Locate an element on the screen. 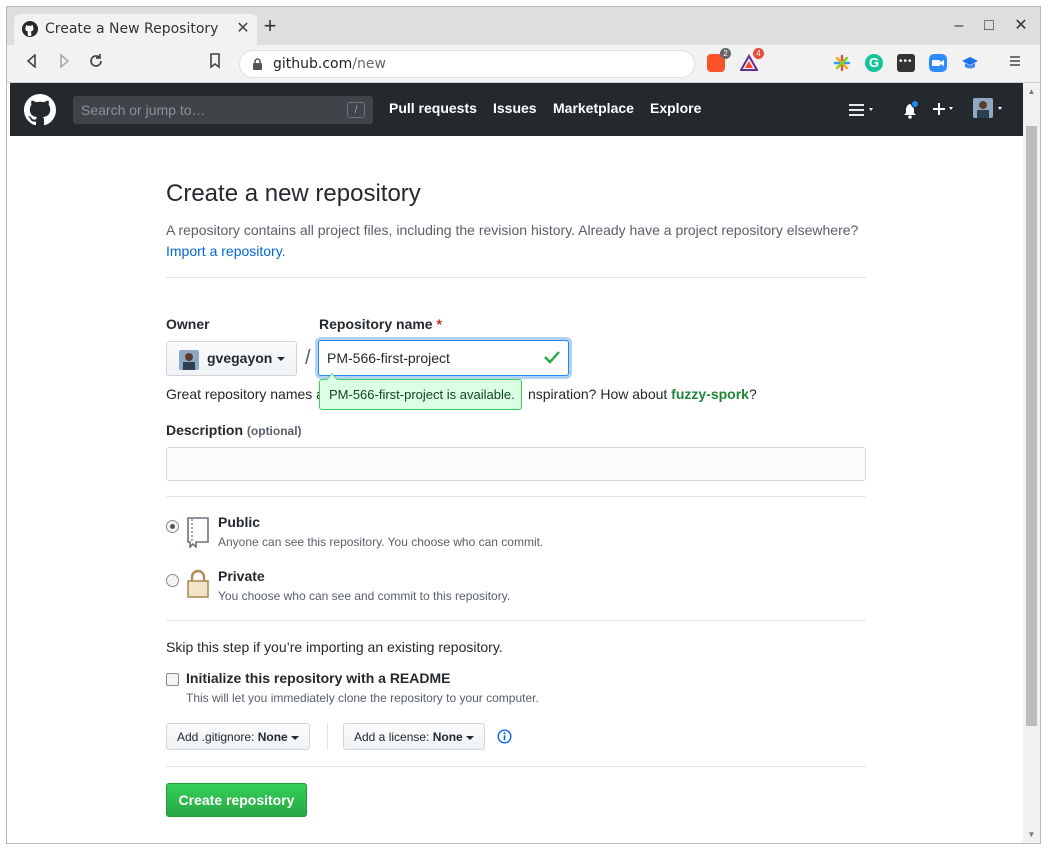  github-logo-icon is located at coordinates (40, 110).